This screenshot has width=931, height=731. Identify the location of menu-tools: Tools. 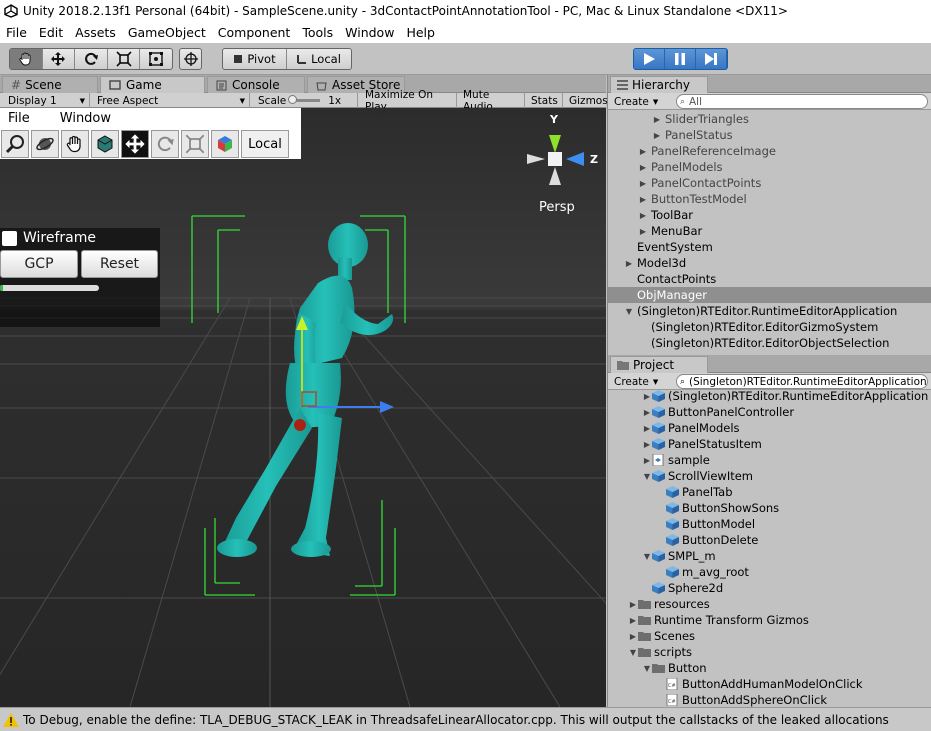
(317, 32).